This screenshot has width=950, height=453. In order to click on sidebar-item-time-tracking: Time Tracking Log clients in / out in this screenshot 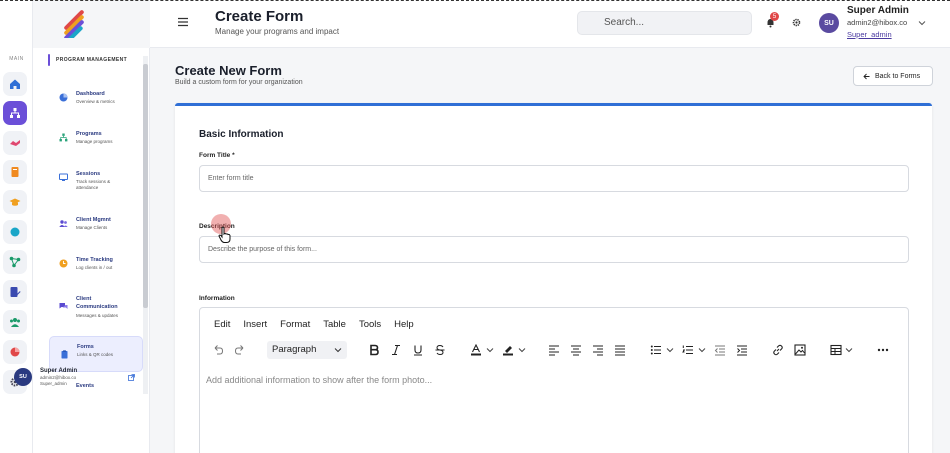, I will do `click(96, 268)`.